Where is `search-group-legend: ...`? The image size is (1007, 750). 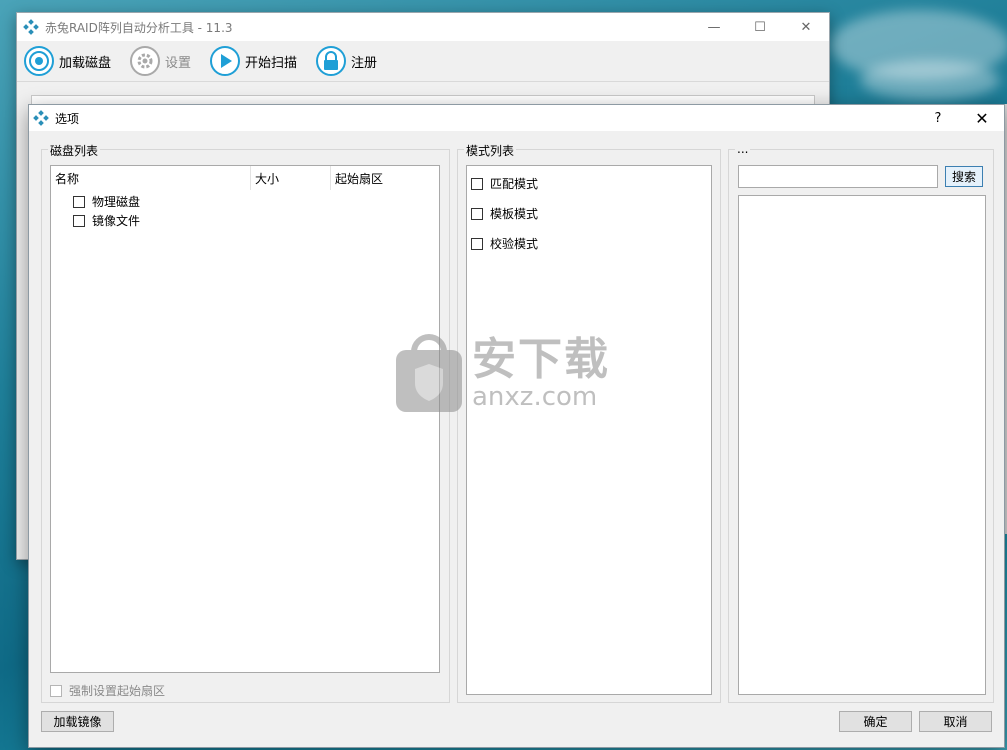 search-group-legend: ... is located at coordinates (743, 149).